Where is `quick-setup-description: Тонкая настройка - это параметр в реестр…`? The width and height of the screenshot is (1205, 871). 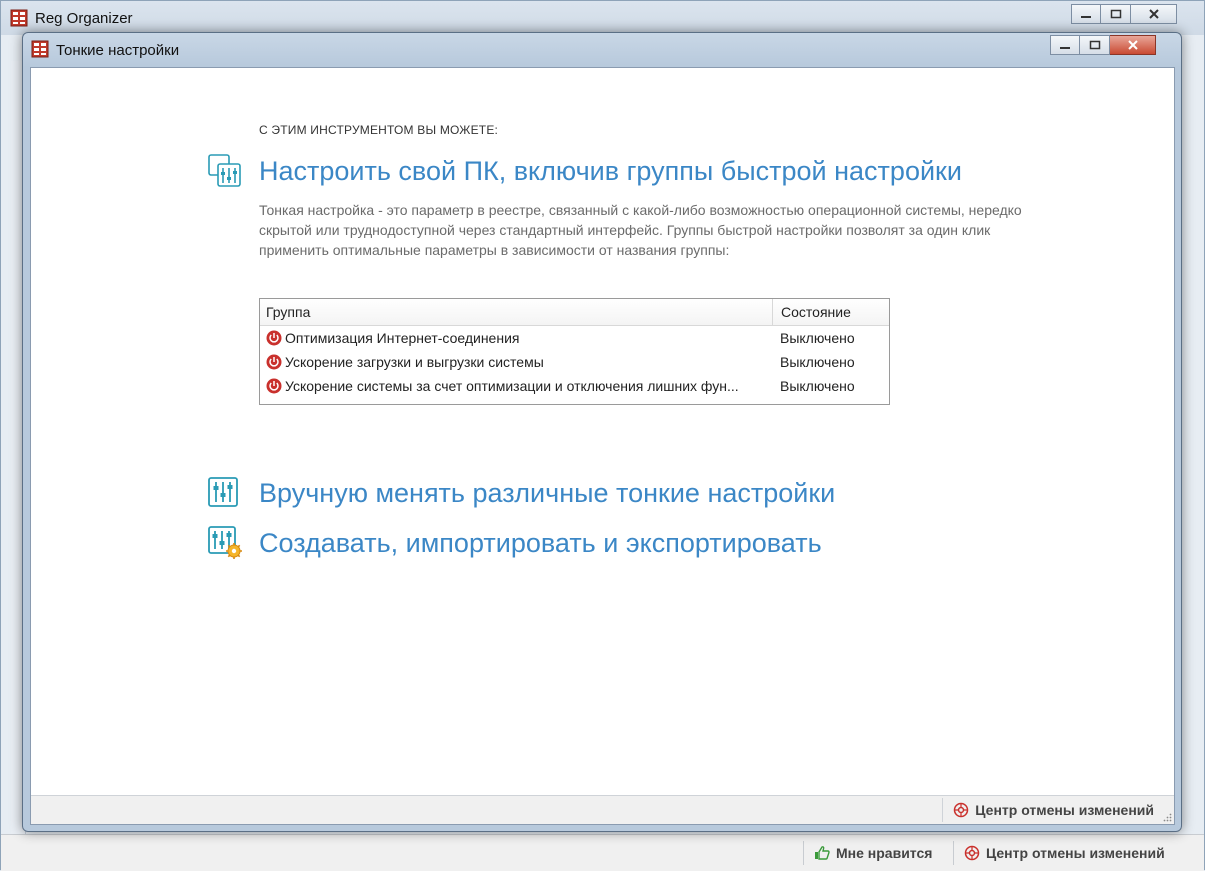 quick-setup-description: Тонкая настройка - это параметр в реестр… is located at coordinates (640, 230).